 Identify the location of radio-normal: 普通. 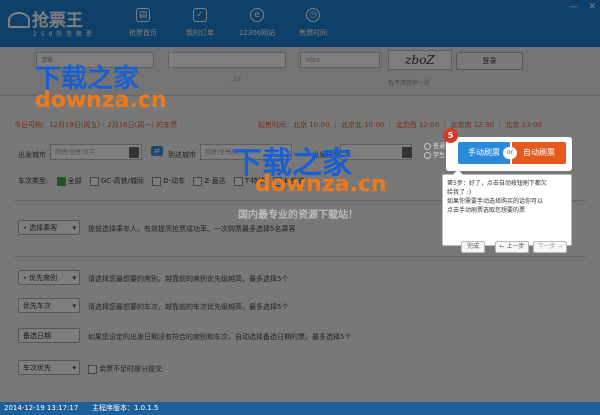
(434, 146).